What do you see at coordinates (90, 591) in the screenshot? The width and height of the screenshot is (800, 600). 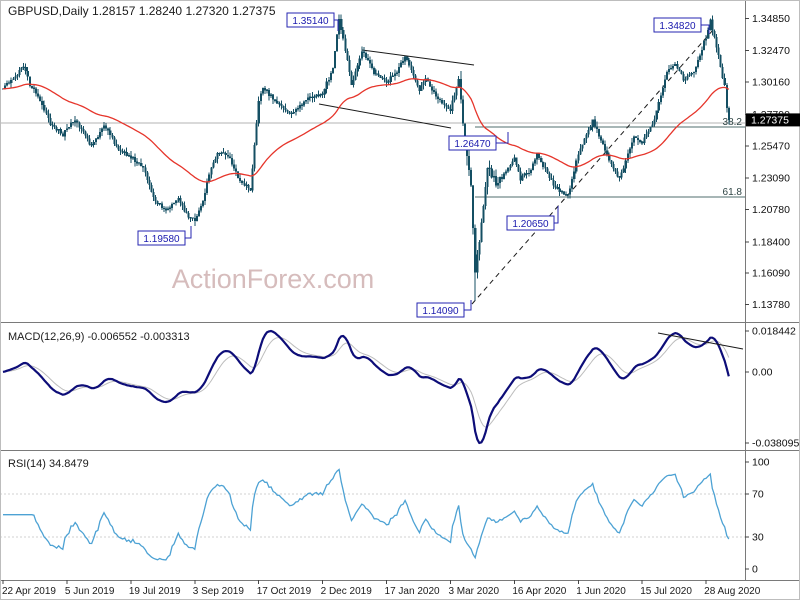 I see `date-axis-label: 5 Jun 2019` at bounding box center [90, 591].